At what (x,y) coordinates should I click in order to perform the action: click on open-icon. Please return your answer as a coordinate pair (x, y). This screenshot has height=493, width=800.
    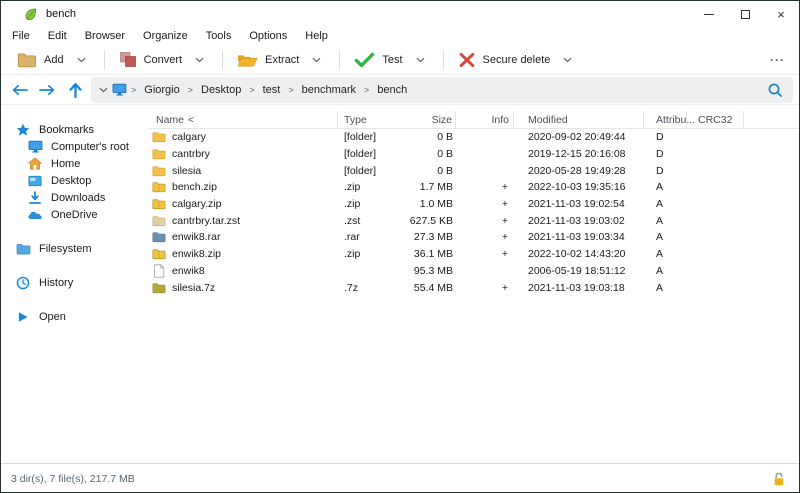
    Looking at the image, I should click on (23, 317).